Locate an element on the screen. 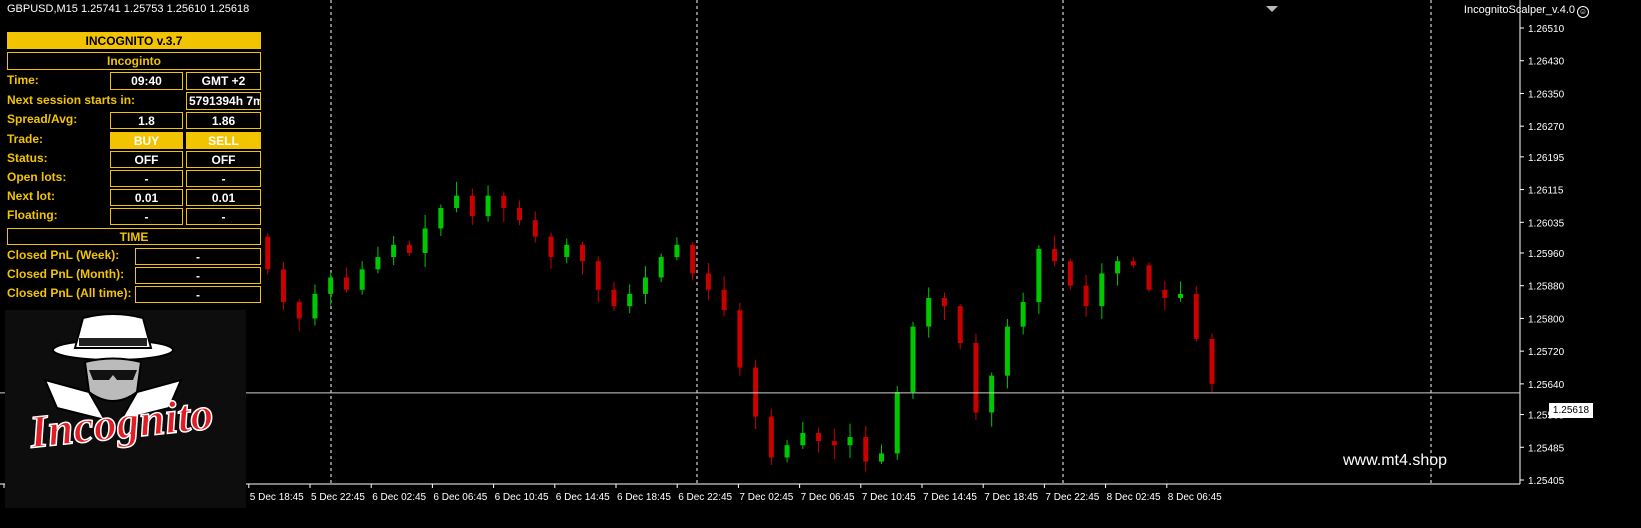 Image resolution: width=1641 pixels, height=528 pixels. x-tick-label-14: 7 Dec 10:45 is located at coordinates (889, 497).